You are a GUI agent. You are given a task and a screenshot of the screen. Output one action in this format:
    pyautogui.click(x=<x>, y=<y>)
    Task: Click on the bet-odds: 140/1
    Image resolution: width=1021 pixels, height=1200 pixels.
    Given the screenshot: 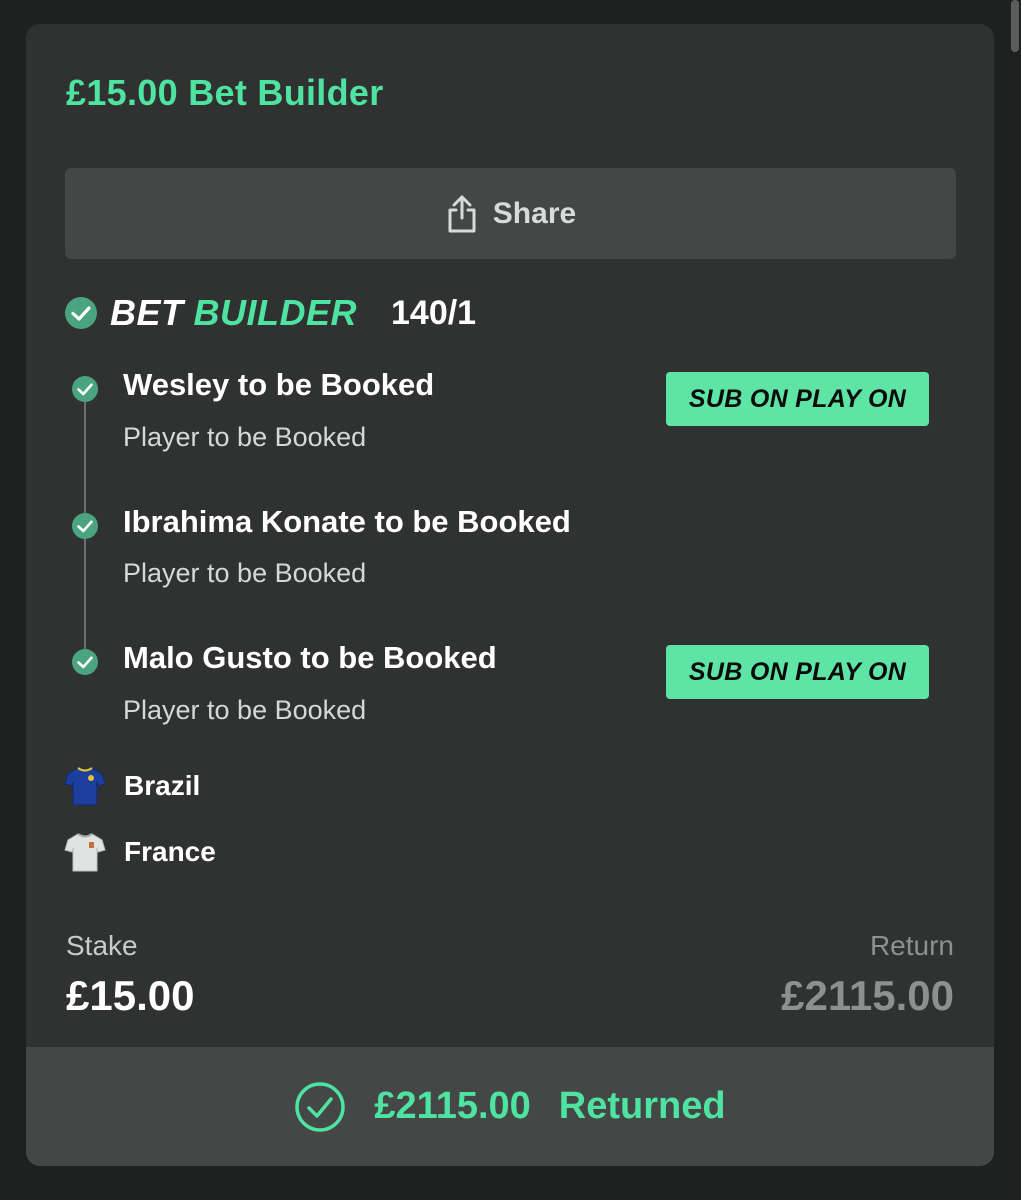 What is the action you would take?
    pyautogui.click(x=434, y=312)
    